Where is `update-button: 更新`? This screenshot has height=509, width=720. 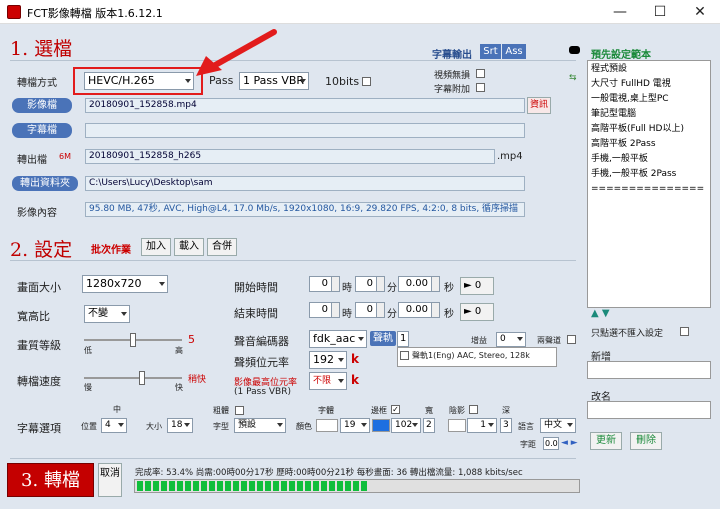
update-button: 更新 is located at coordinates (606, 441).